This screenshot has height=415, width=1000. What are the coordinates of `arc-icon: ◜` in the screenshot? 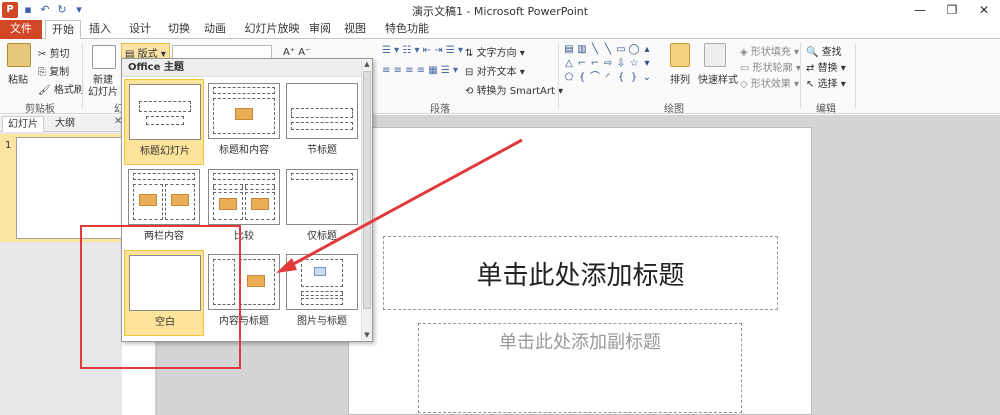 It's located at (608, 78).